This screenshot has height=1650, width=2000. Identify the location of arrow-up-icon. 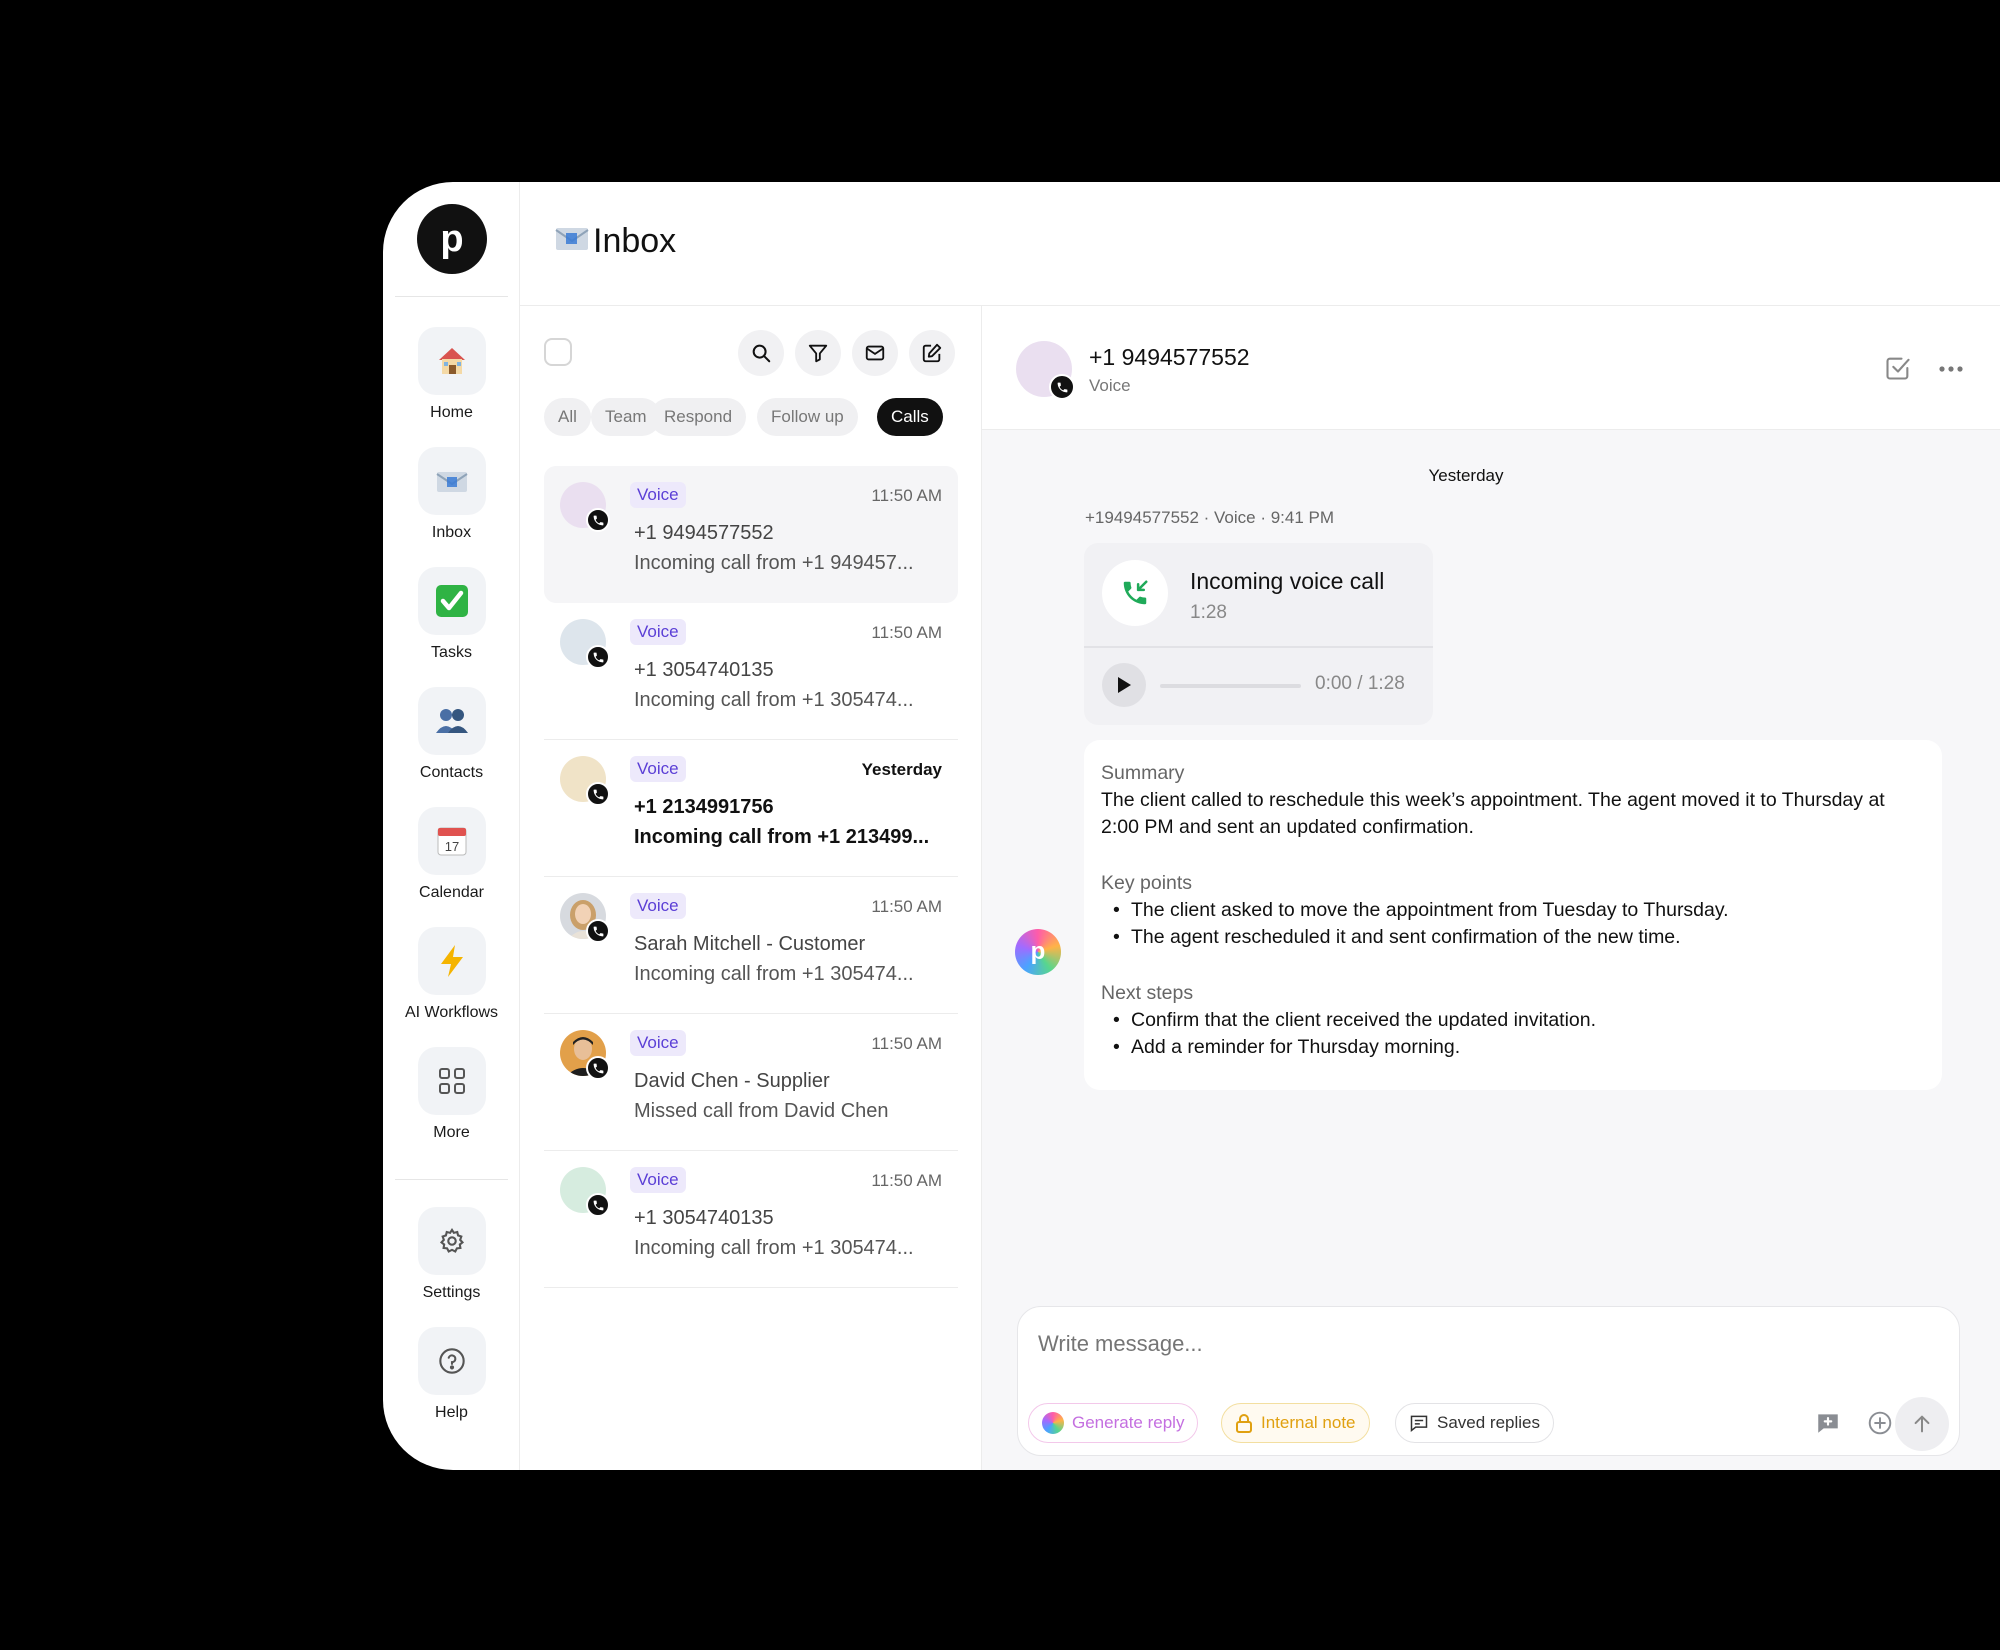
(1922, 1424).